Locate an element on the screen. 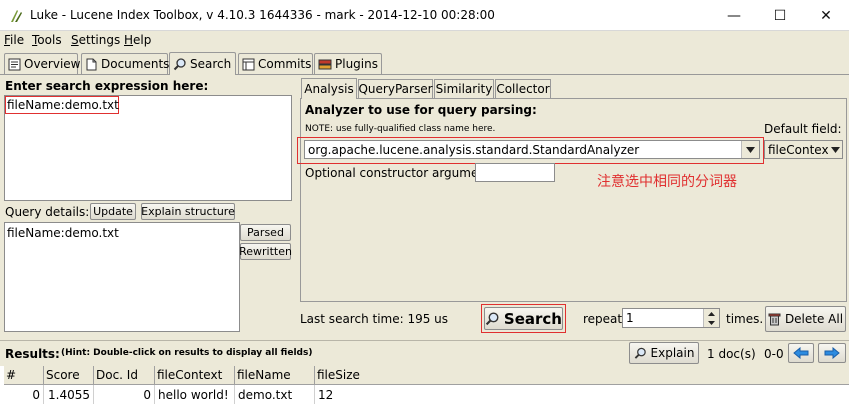 The image size is (849, 417). next-page-button is located at coordinates (832, 353).